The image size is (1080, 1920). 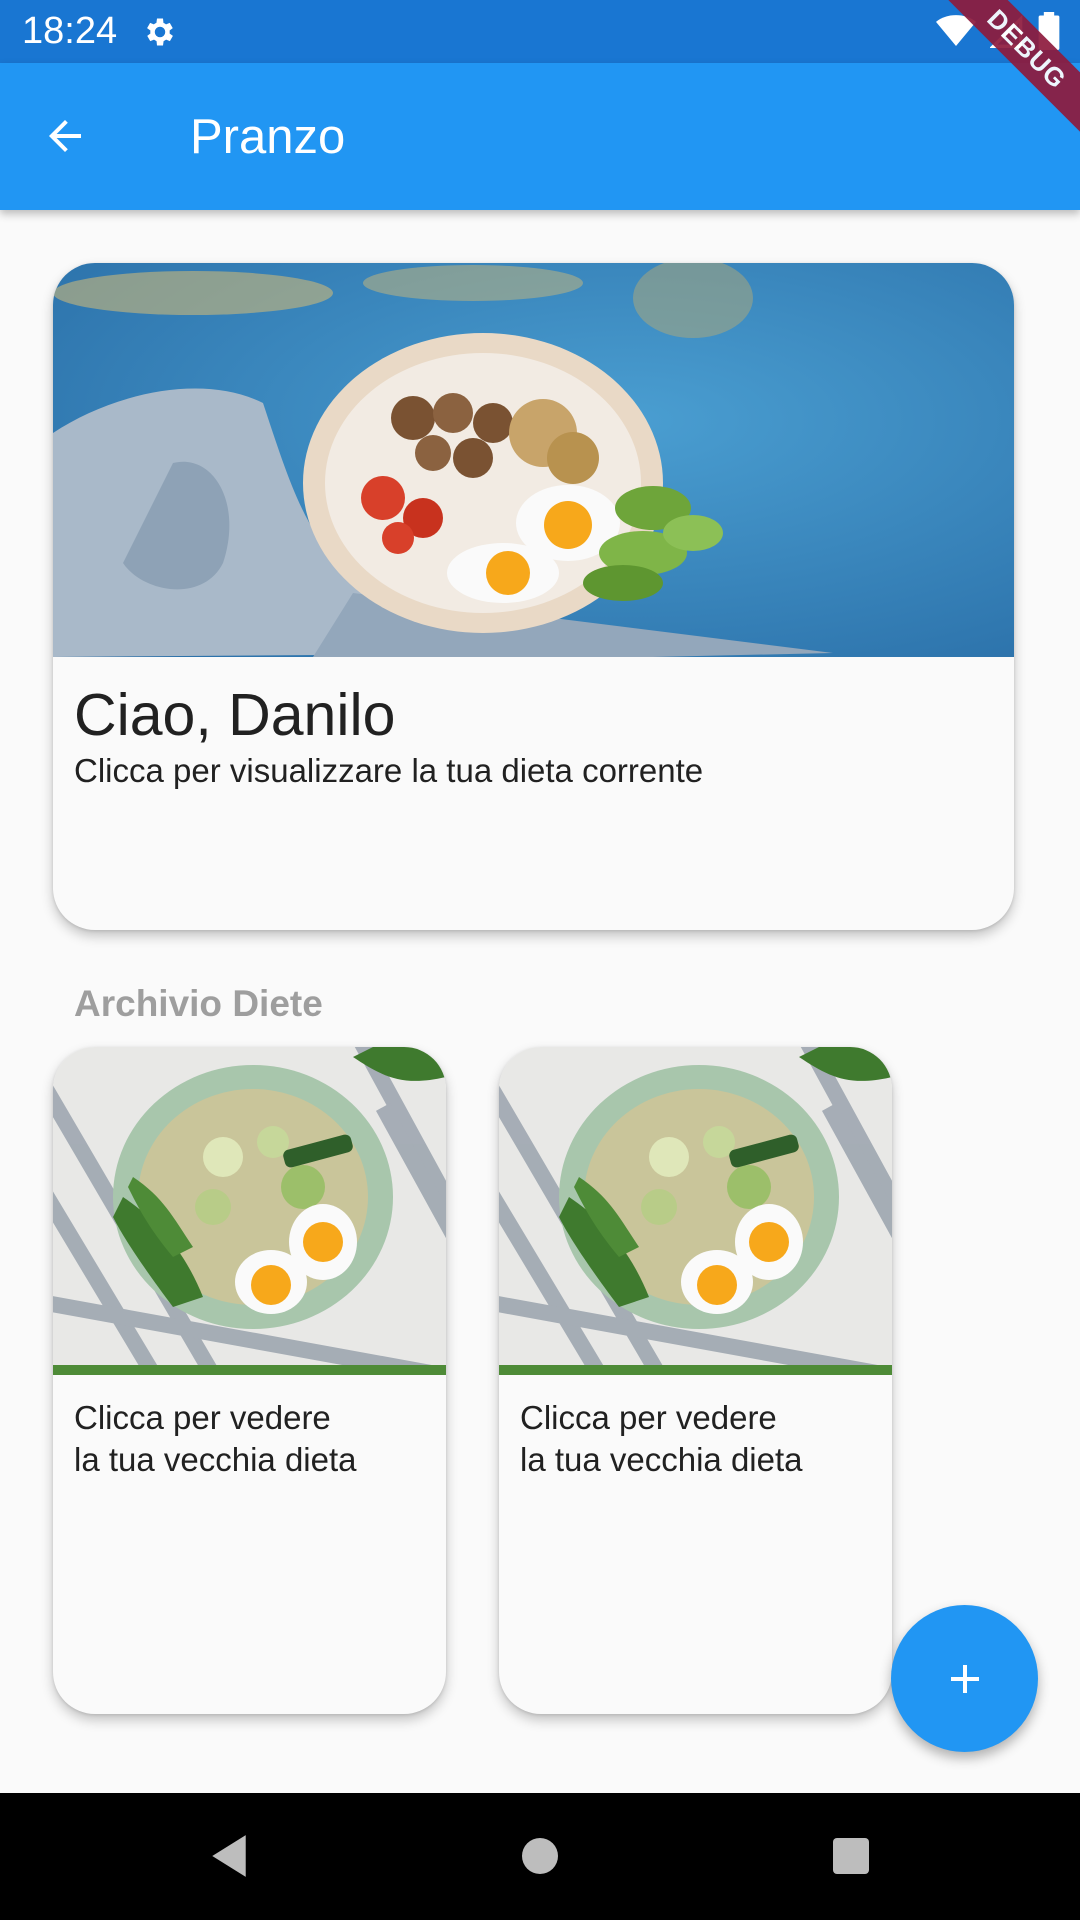 I want to click on status-time: 18:24, so click(x=70, y=31).